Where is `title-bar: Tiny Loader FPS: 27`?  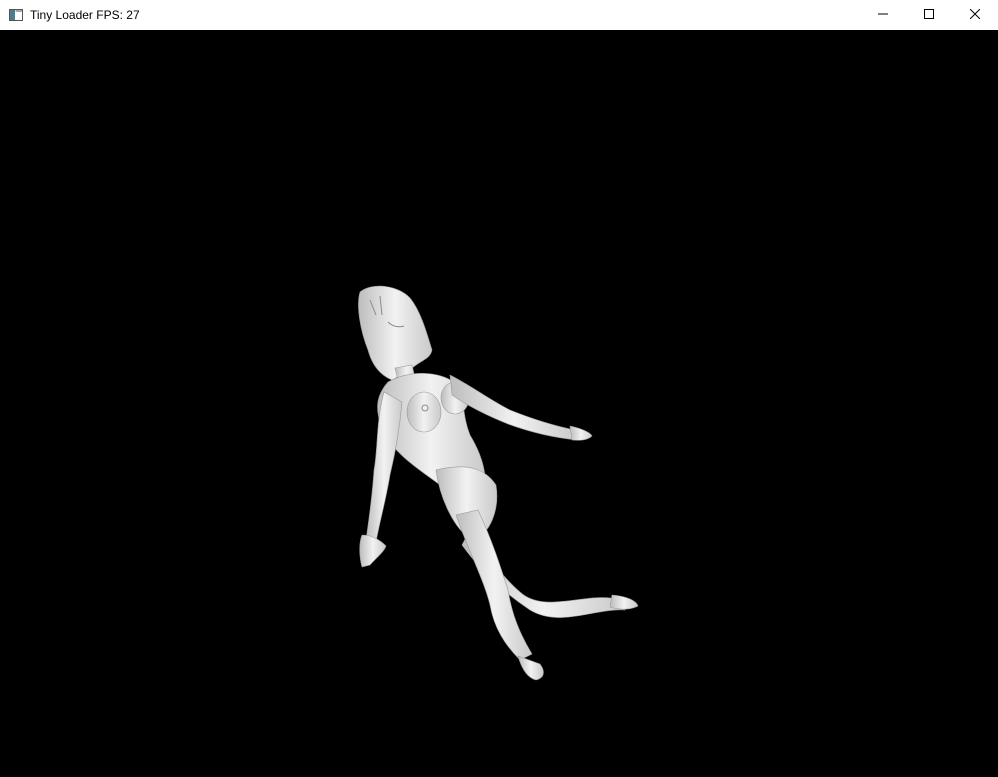 title-bar: Tiny Loader FPS: 27 is located at coordinates (499, 15).